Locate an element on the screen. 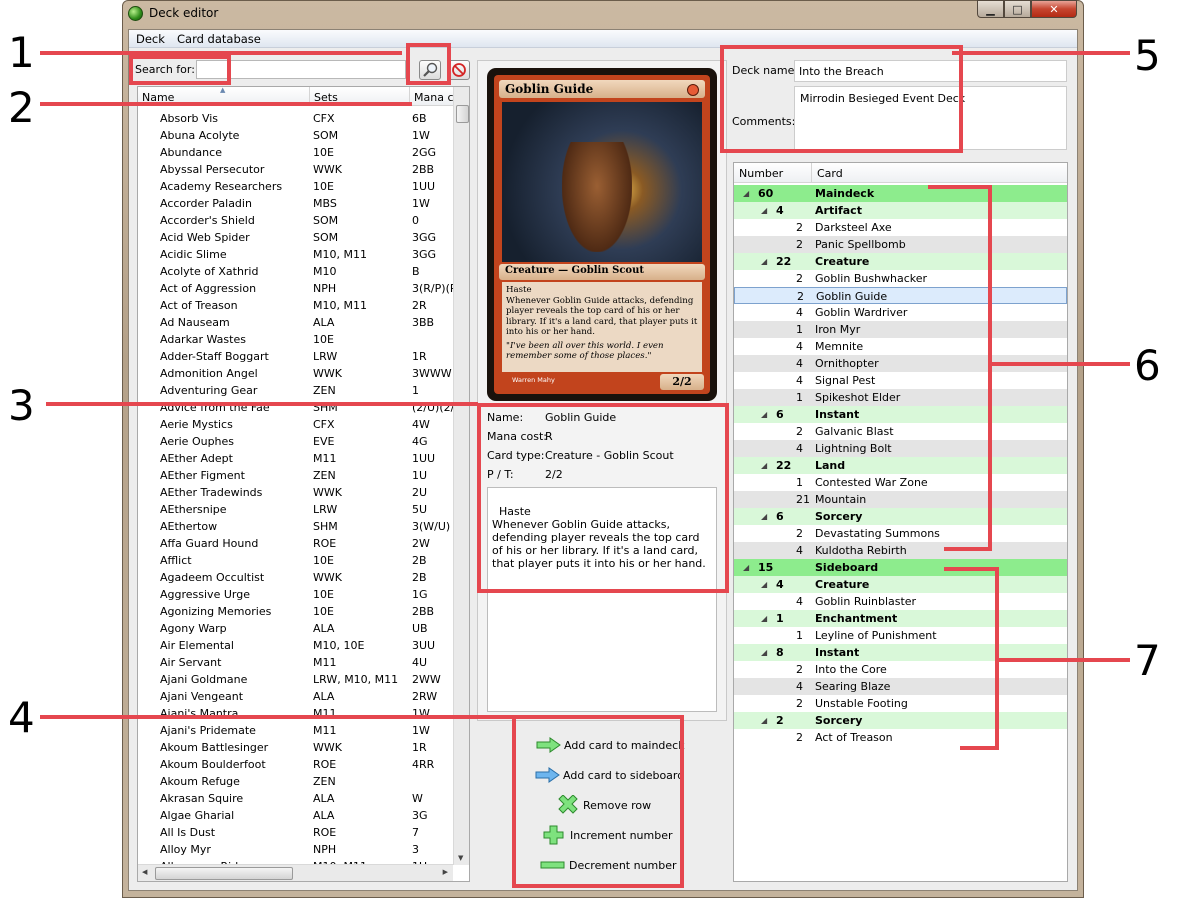 This screenshot has height=900, width=1198. table-row: Act of Treason M10, M11 2R is located at coordinates (296, 305).